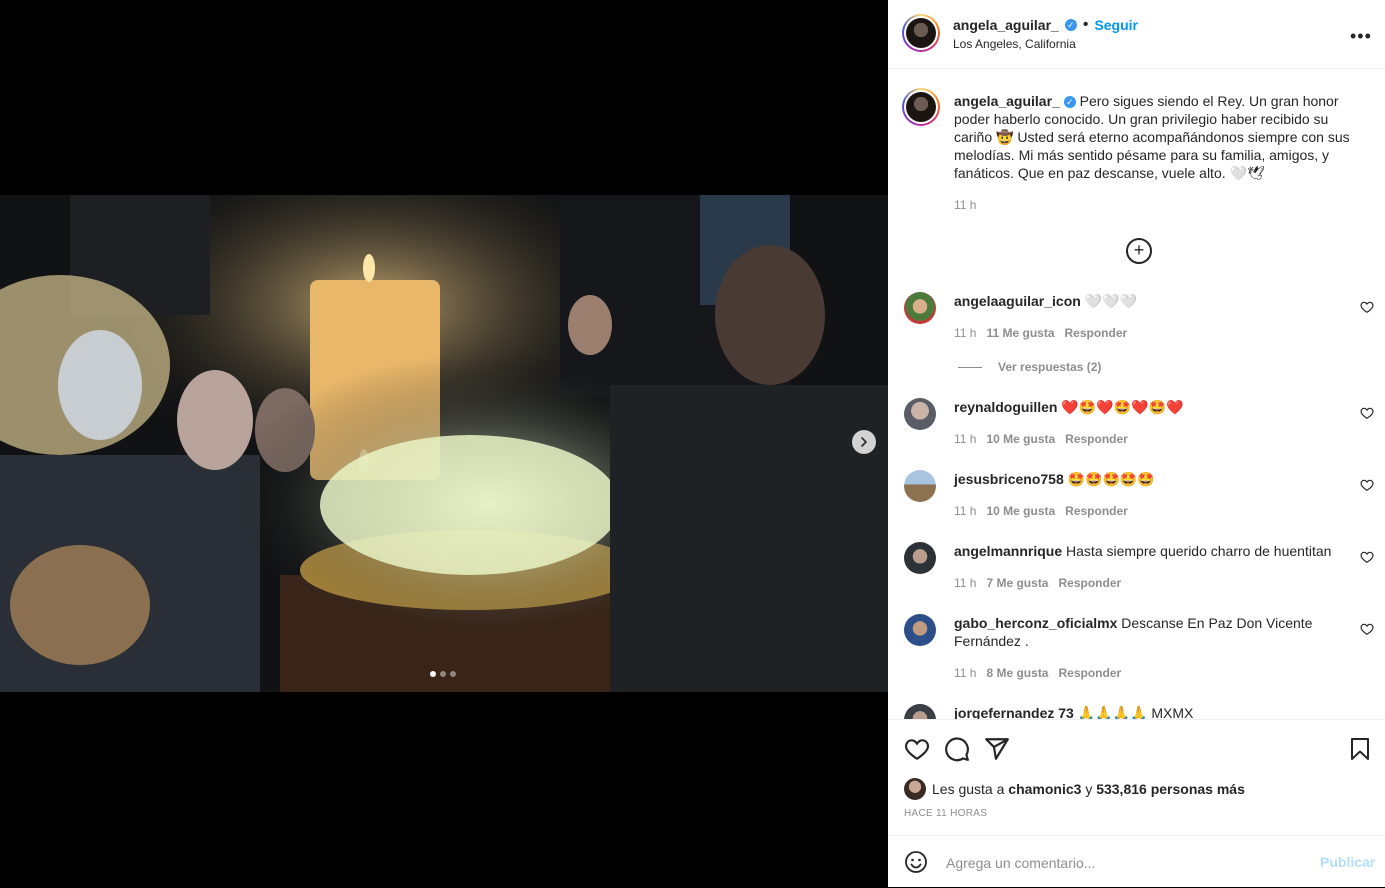 The width and height of the screenshot is (1385, 888). I want to click on comment-composer: Publicar, so click(1136, 861).